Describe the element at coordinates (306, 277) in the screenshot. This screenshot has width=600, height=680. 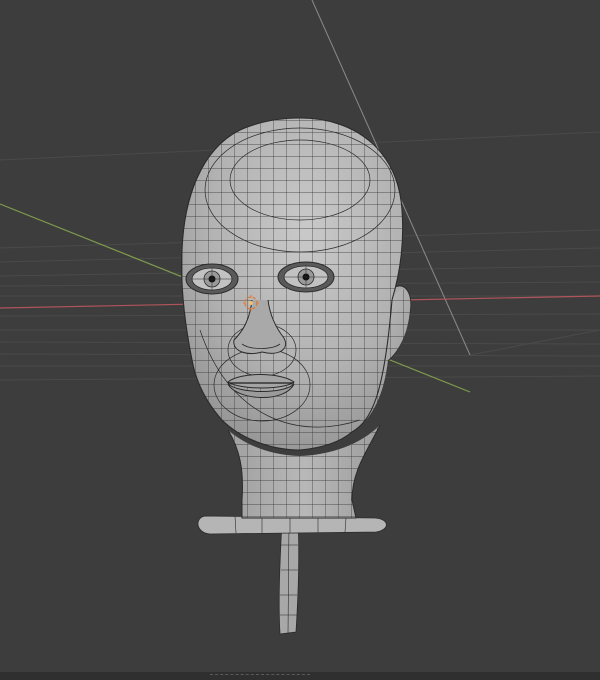
I see `right-eye` at that location.